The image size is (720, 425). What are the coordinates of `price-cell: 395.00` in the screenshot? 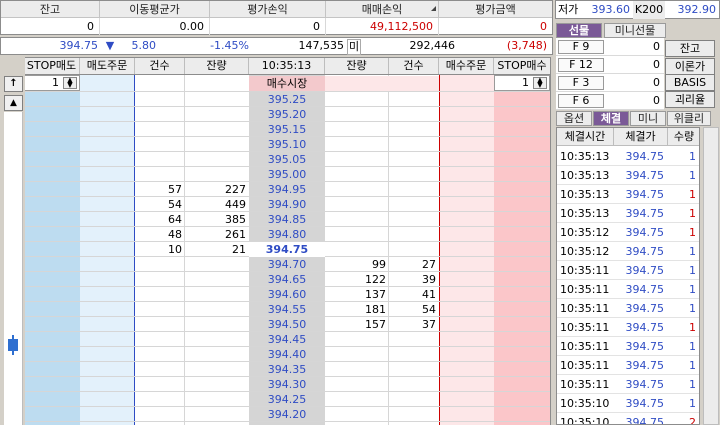 It's located at (287, 174).